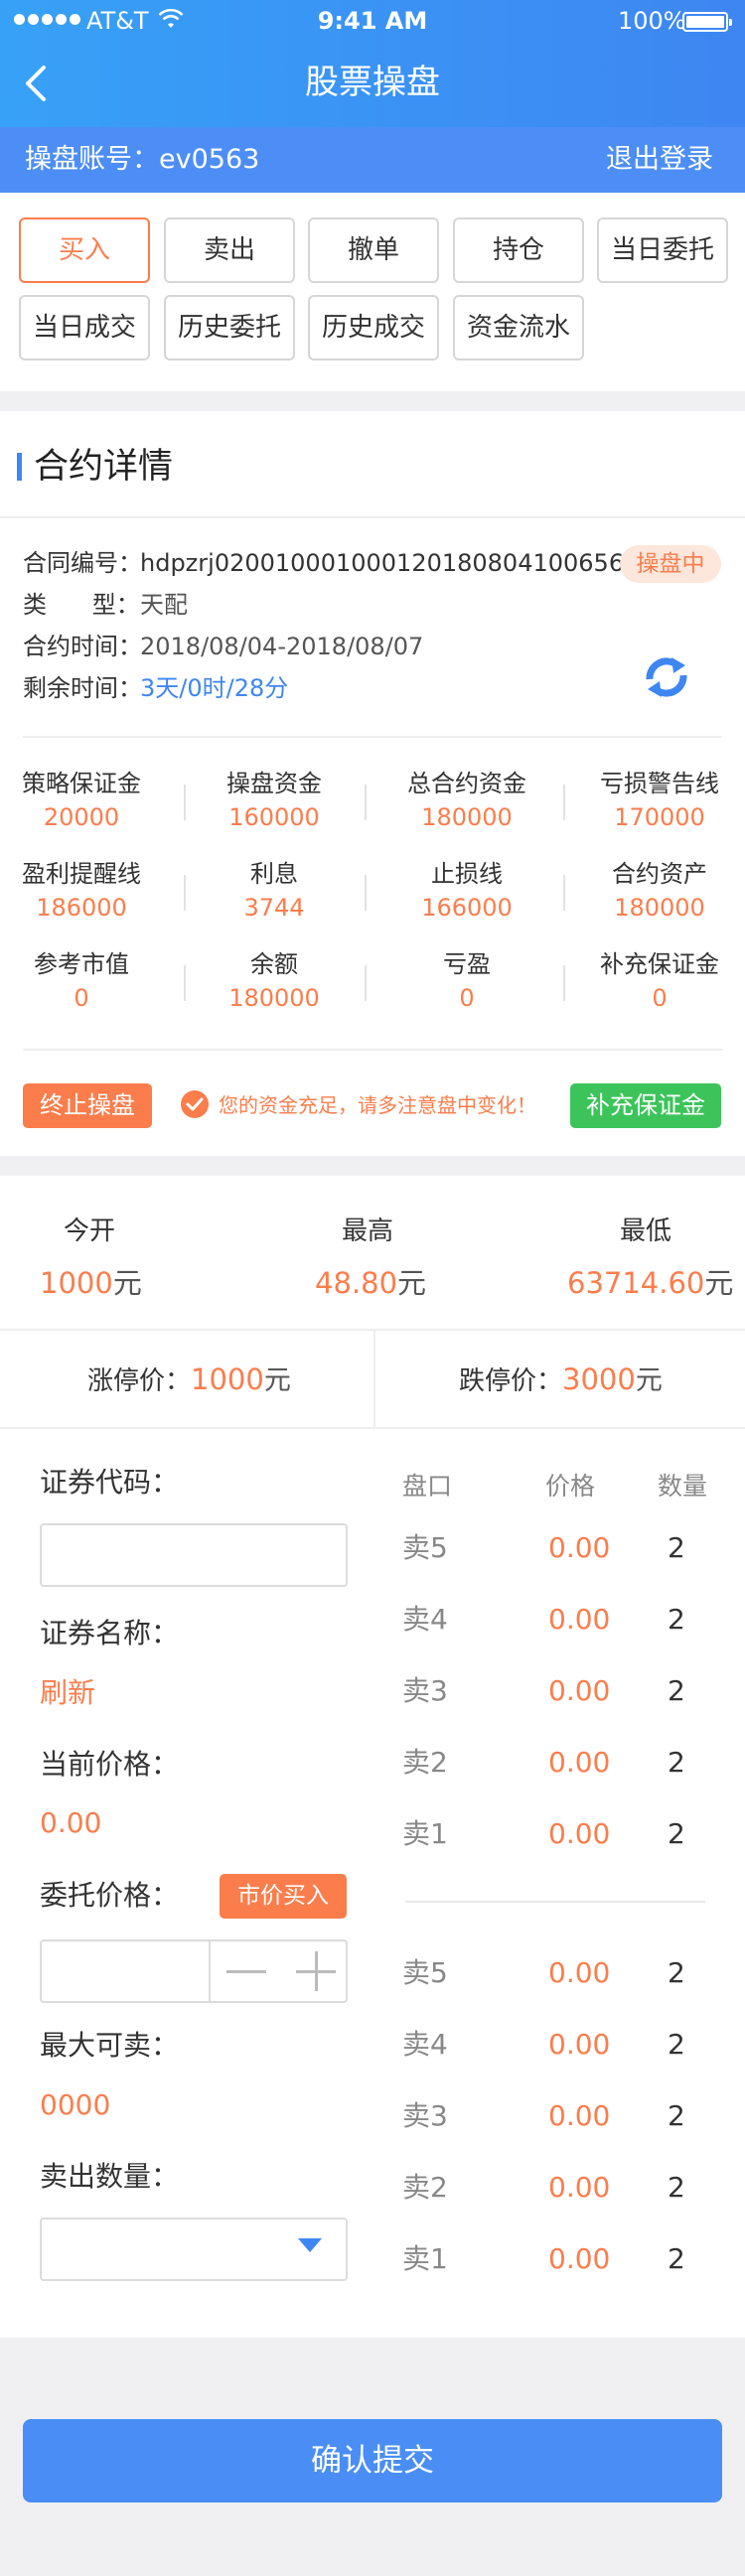 The width and height of the screenshot is (745, 2576). Describe the element at coordinates (246, 1971) in the screenshot. I see `minus-icon` at that location.